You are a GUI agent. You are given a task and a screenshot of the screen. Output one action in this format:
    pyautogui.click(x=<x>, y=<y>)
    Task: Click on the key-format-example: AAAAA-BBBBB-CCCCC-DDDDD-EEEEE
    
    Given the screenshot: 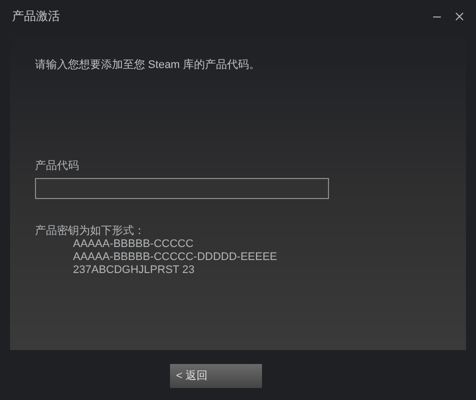 What is the action you would take?
    pyautogui.click(x=175, y=257)
    